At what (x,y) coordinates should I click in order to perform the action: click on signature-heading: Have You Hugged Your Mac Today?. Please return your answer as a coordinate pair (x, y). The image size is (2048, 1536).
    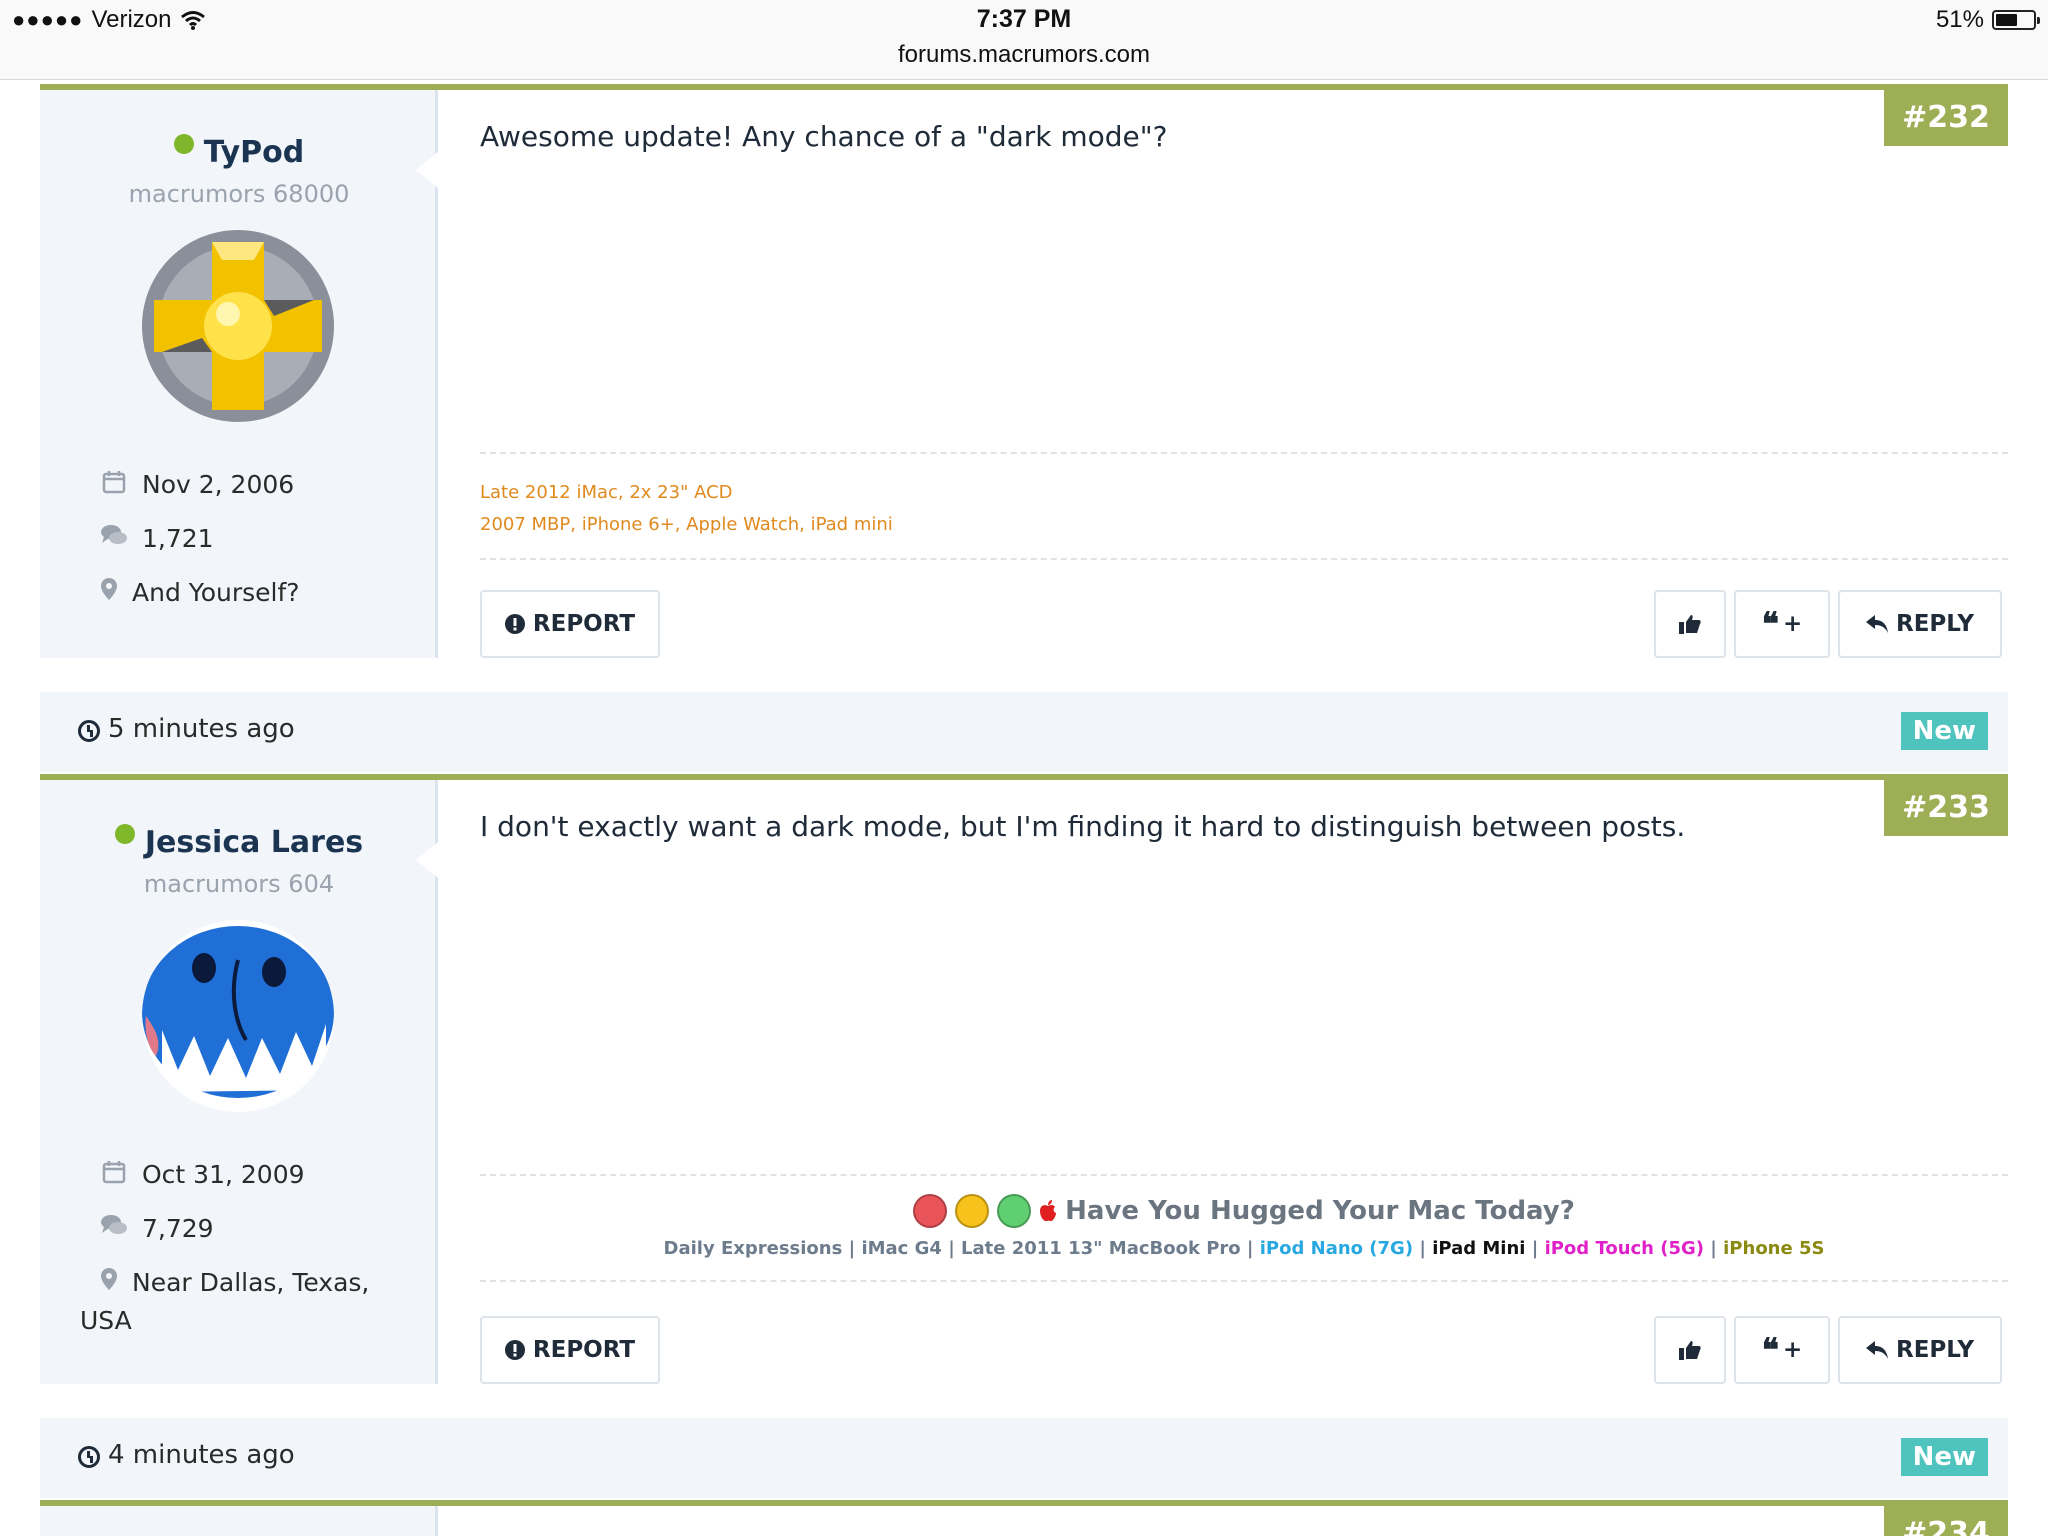
    Looking at the image, I should click on (1244, 1211).